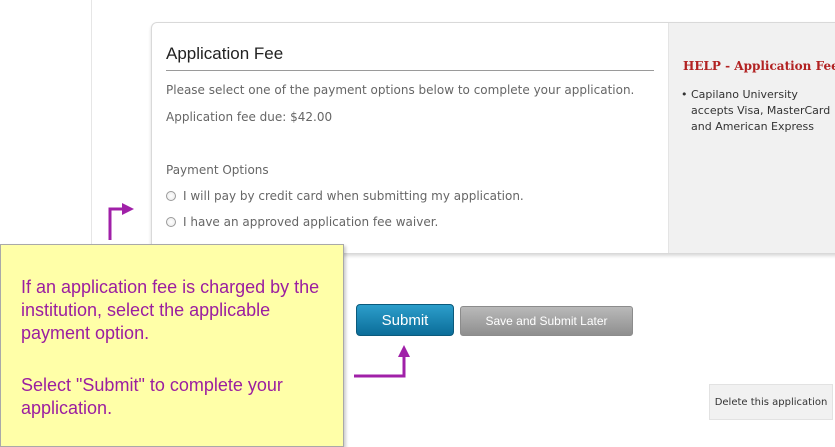 The height and width of the screenshot is (447, 835). Describe the element at coordinates (259, 290) in the screenshot. I see `arrow-icon` at that location.